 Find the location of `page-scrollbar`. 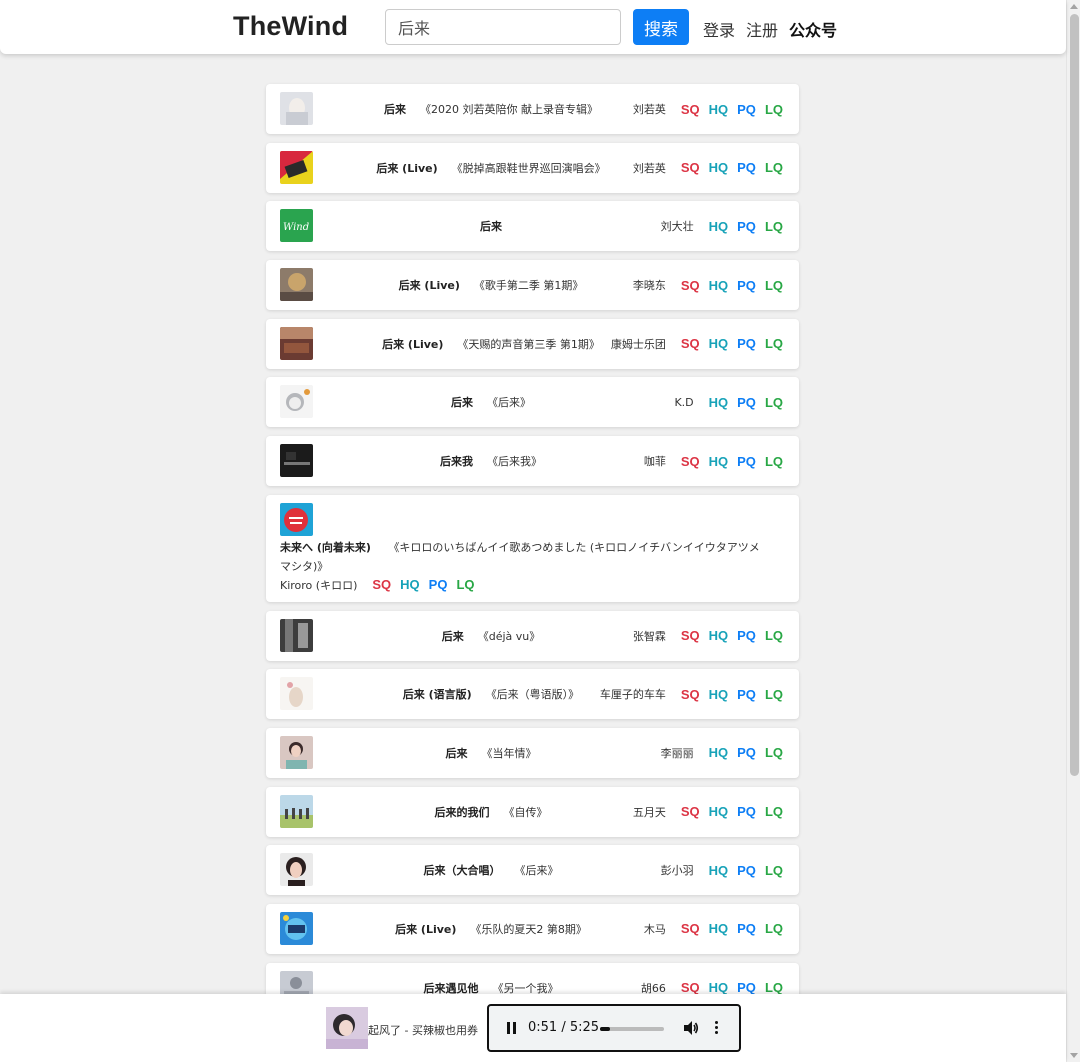

page-scrollbar is located at coordinates (1073, 531).